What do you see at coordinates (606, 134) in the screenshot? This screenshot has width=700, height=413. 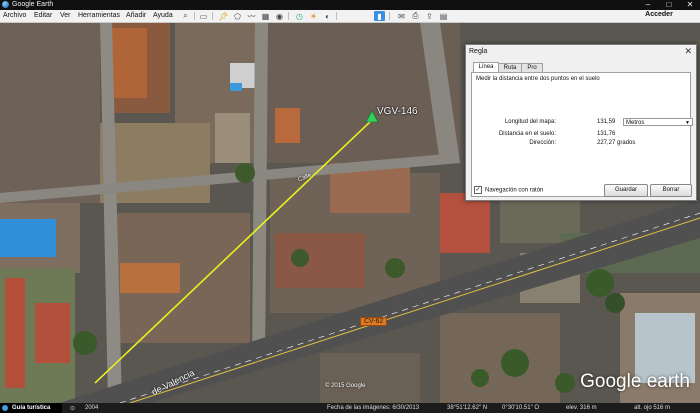 I see `ground-distance-value: 131,76` at bounding box center [606, 134].